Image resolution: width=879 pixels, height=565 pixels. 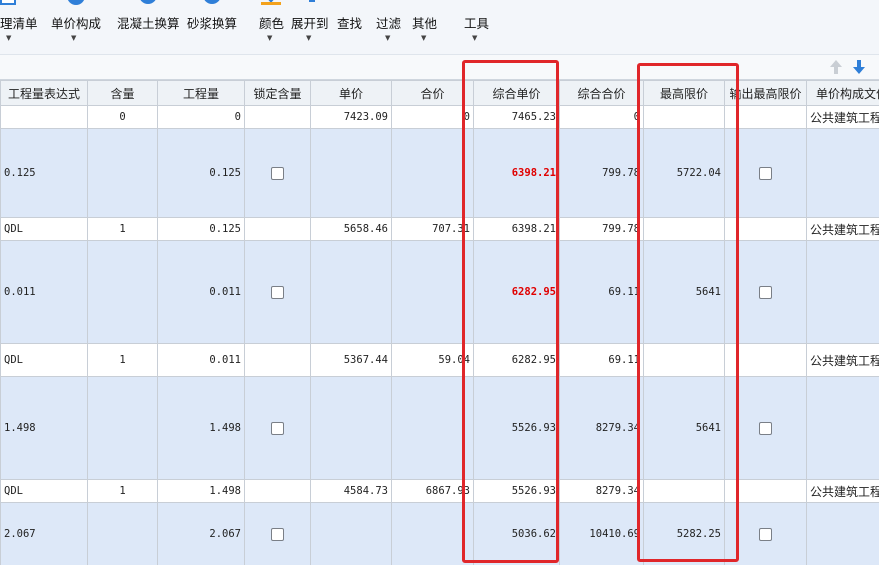 What do you see at coordinates (44, 533) in the screenshot?
I see `cell-expression: 2.067` at bounding box center [44, 533].